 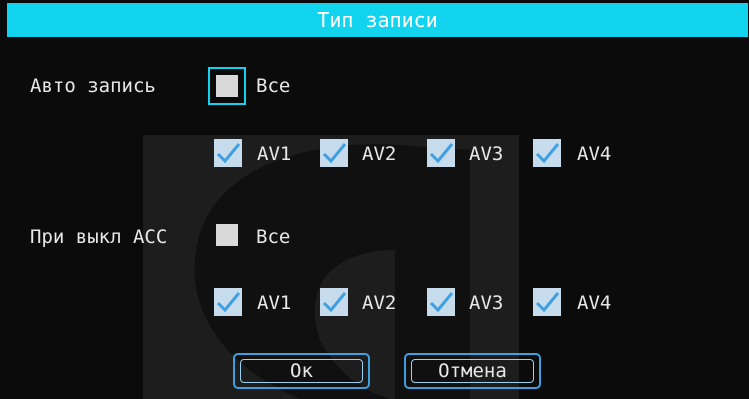 I want to click on cancel-button: Отмена, so click(x=472, y=371).